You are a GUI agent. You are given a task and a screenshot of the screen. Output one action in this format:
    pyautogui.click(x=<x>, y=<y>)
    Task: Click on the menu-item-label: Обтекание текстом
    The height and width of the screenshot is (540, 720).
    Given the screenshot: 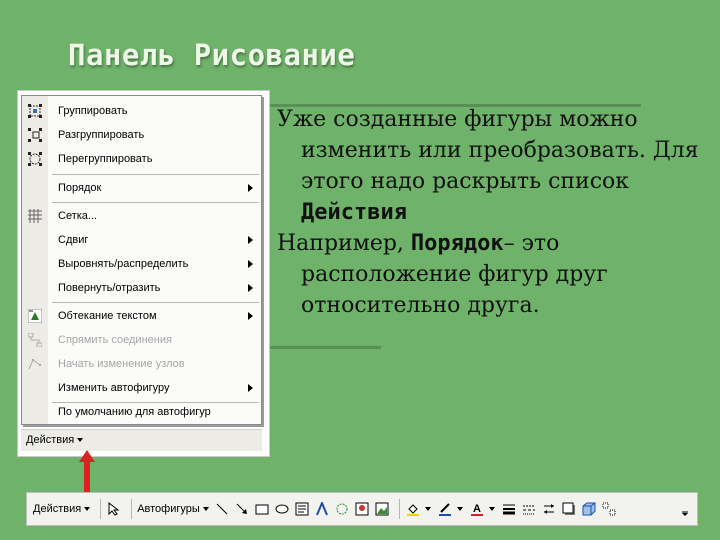 What is the action you would take?
    pyautogui.click(x=107, y=316)
    